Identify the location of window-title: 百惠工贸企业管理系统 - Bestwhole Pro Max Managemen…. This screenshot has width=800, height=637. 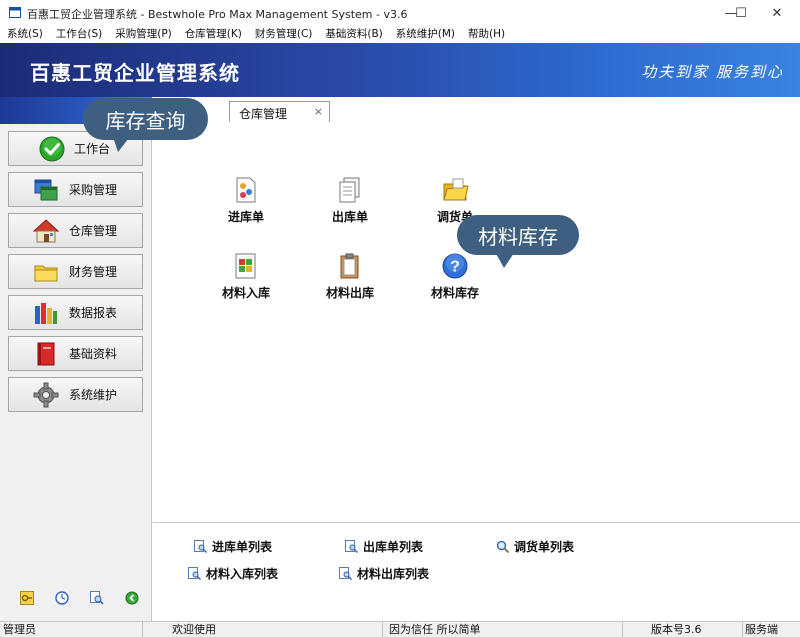
(217, 14).